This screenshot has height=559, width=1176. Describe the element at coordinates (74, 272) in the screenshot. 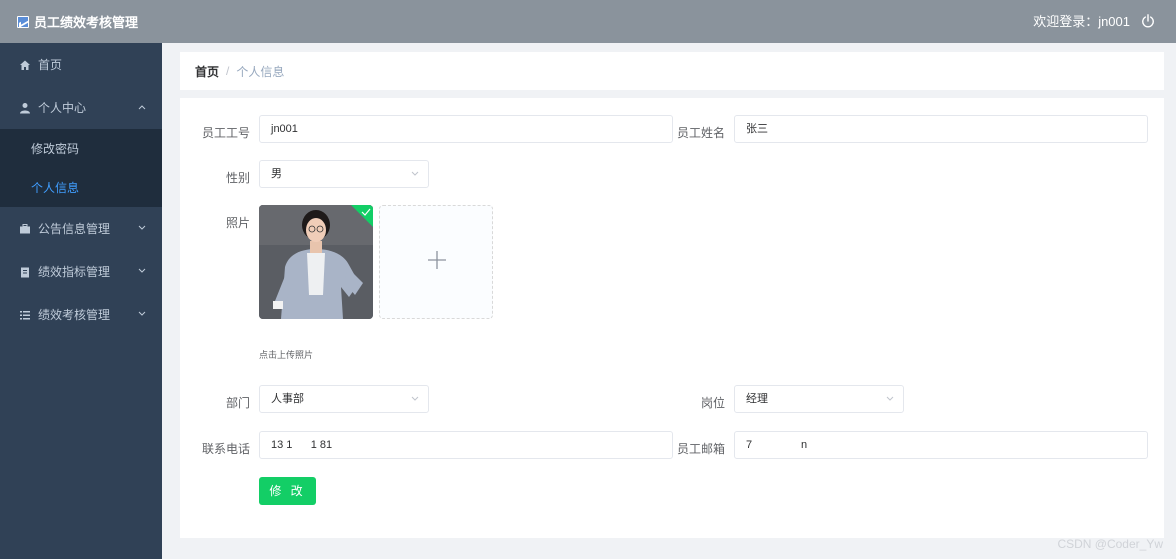

I see `sidebar-item-label: 绩效指标管理` at that location.